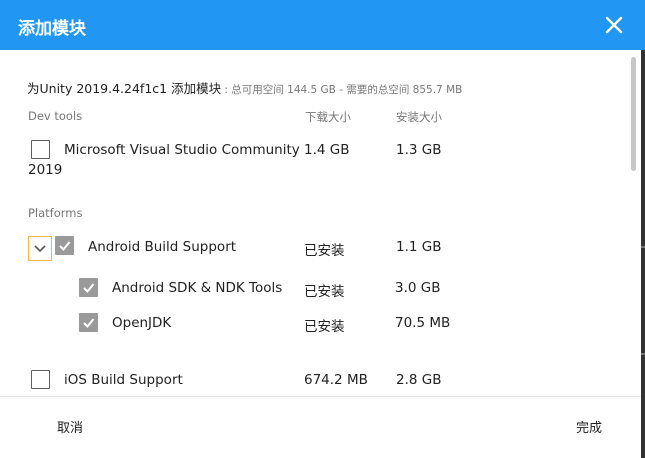  Describe the element at coordinates (328, 117) in the screenshot. I see `column-download-size: 下载大小` at that location.